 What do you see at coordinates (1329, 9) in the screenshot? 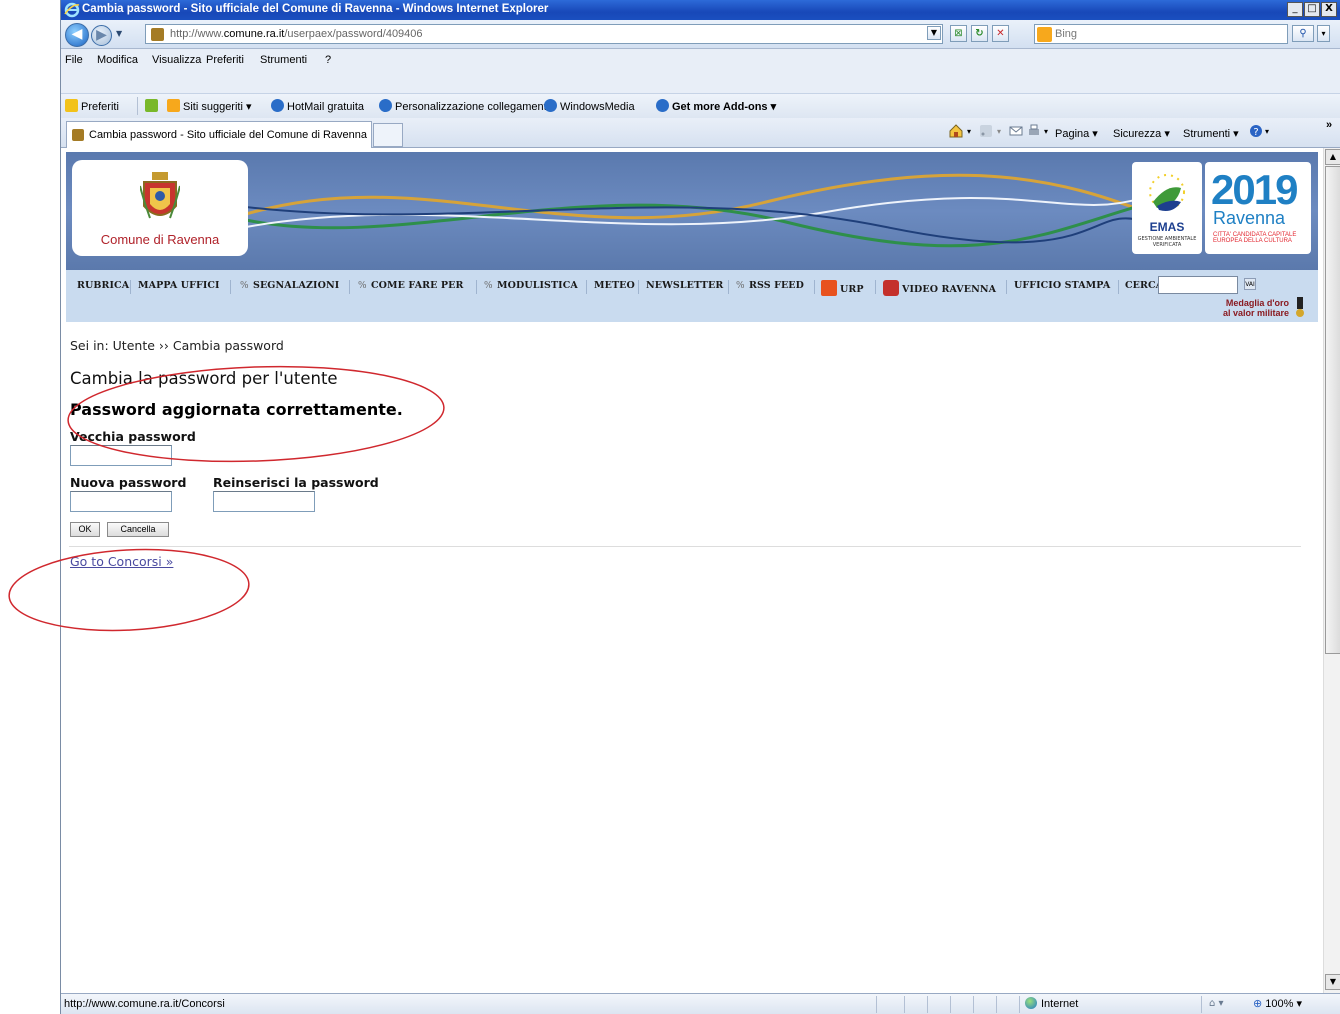
I see `close-window-button: X` at bounding box center [1329, 9].